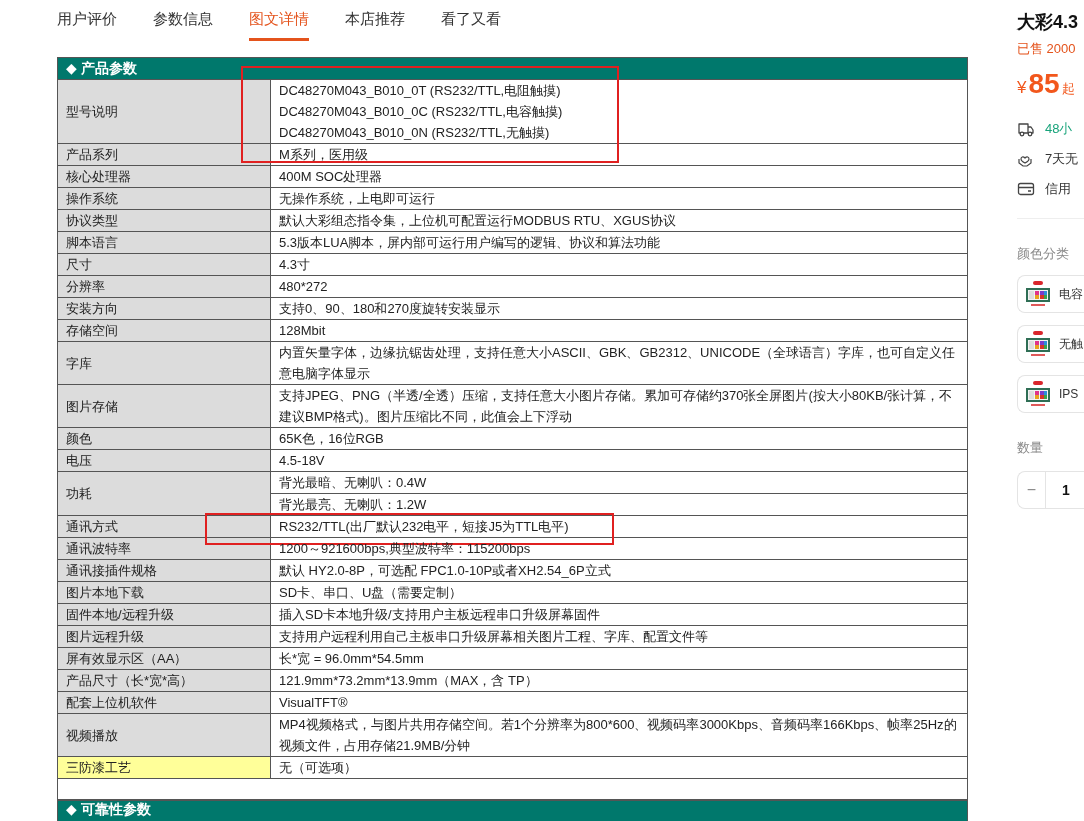 The width and height of the screenshot is (1084, 821). I want to click on row-label: 脚本语言, so click(164, 242).